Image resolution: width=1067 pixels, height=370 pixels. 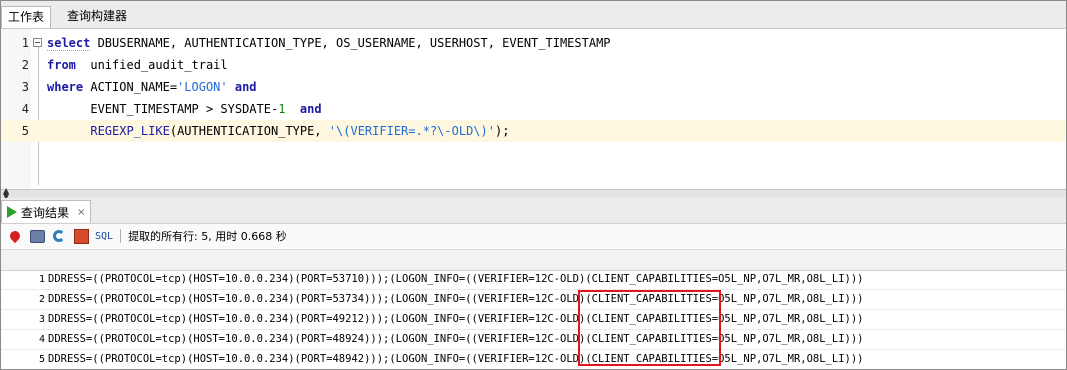 I want to click on tab-worksheet: 工作表, so click(x=26, y=17).